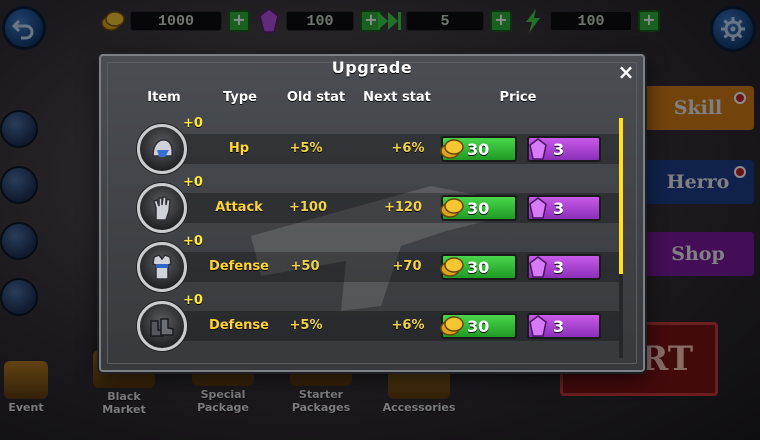  I want to click on energy-amount: 100, so click(591, 21).